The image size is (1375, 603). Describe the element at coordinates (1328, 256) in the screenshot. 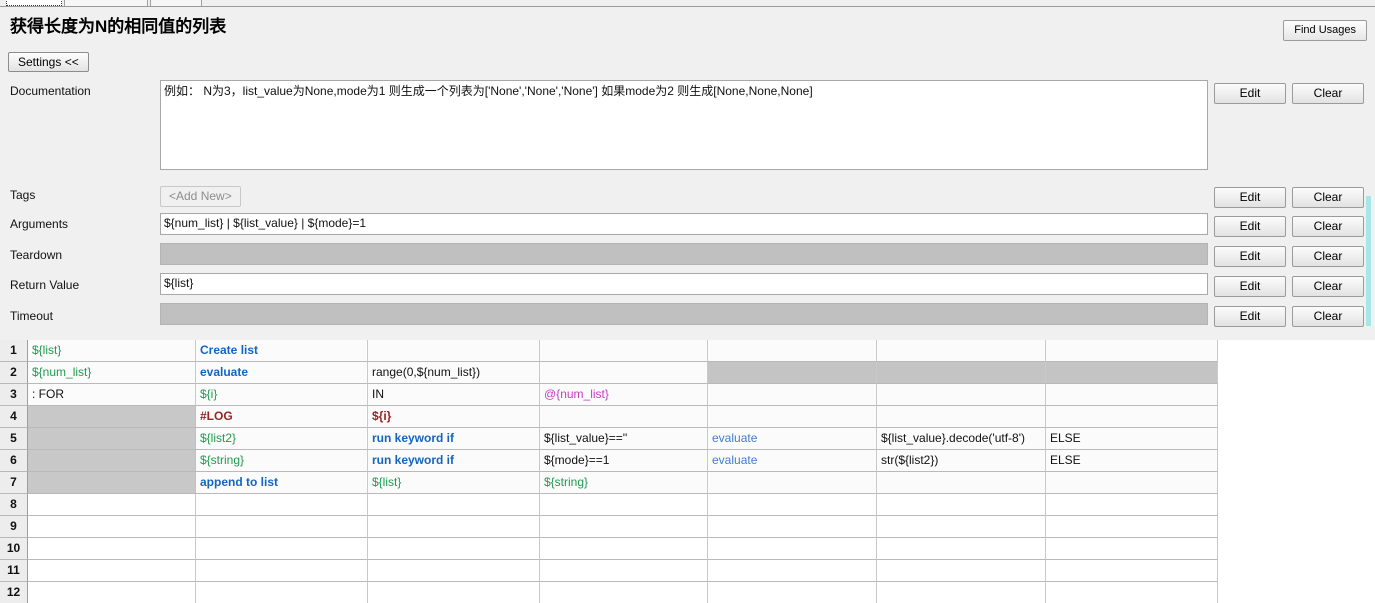

I see `teardown-clear-button: Clear` at that location.